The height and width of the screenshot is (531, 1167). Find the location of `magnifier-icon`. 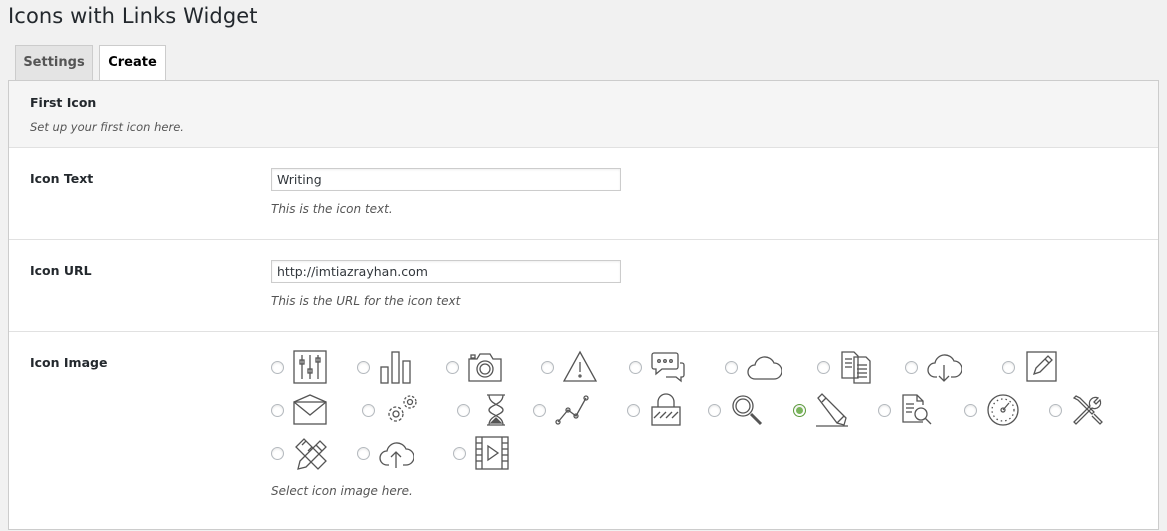

magnifier-icon is located at coordinates (747, 410).